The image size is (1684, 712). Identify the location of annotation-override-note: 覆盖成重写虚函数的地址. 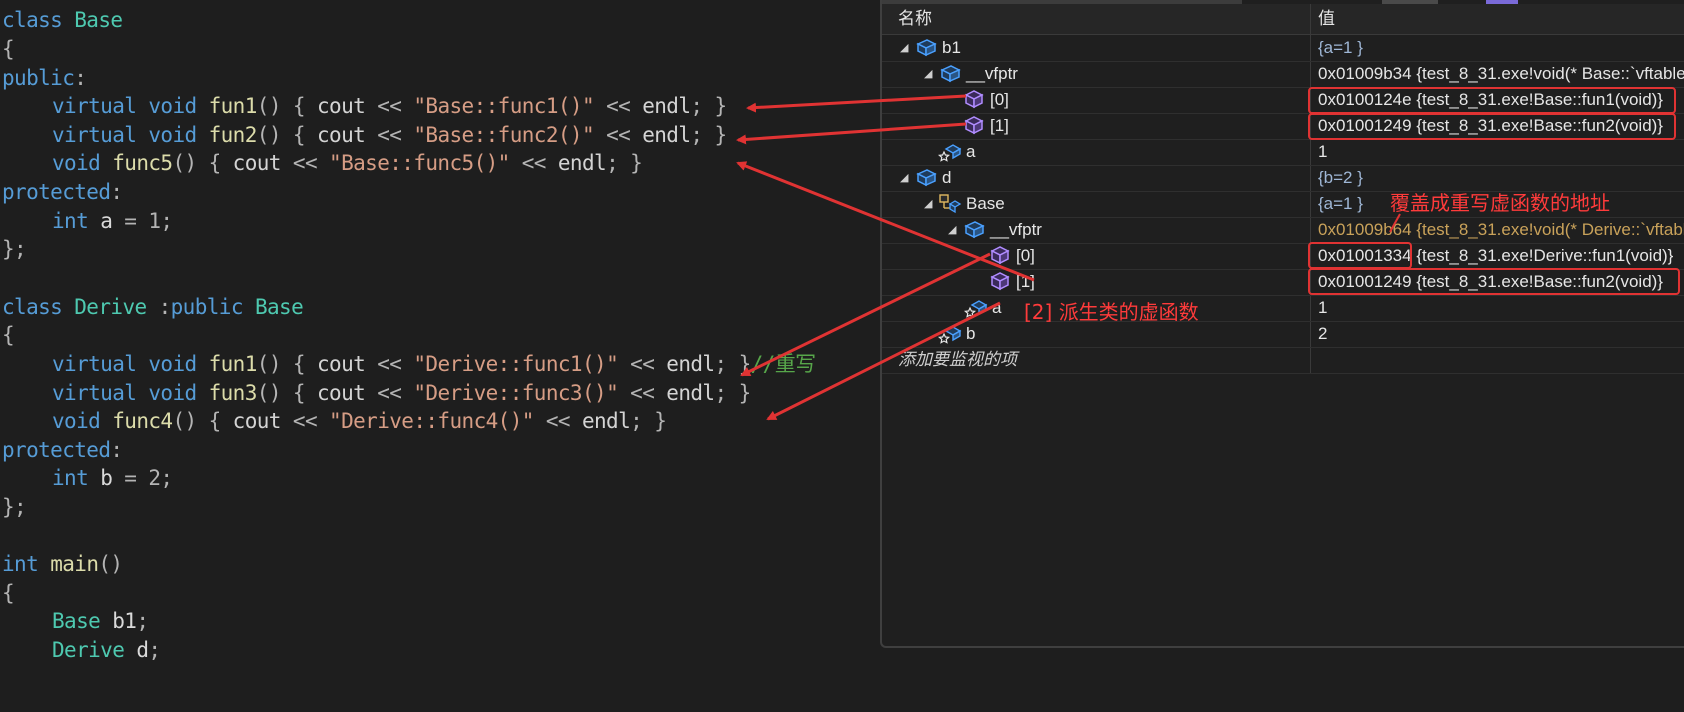
(1500, 203).